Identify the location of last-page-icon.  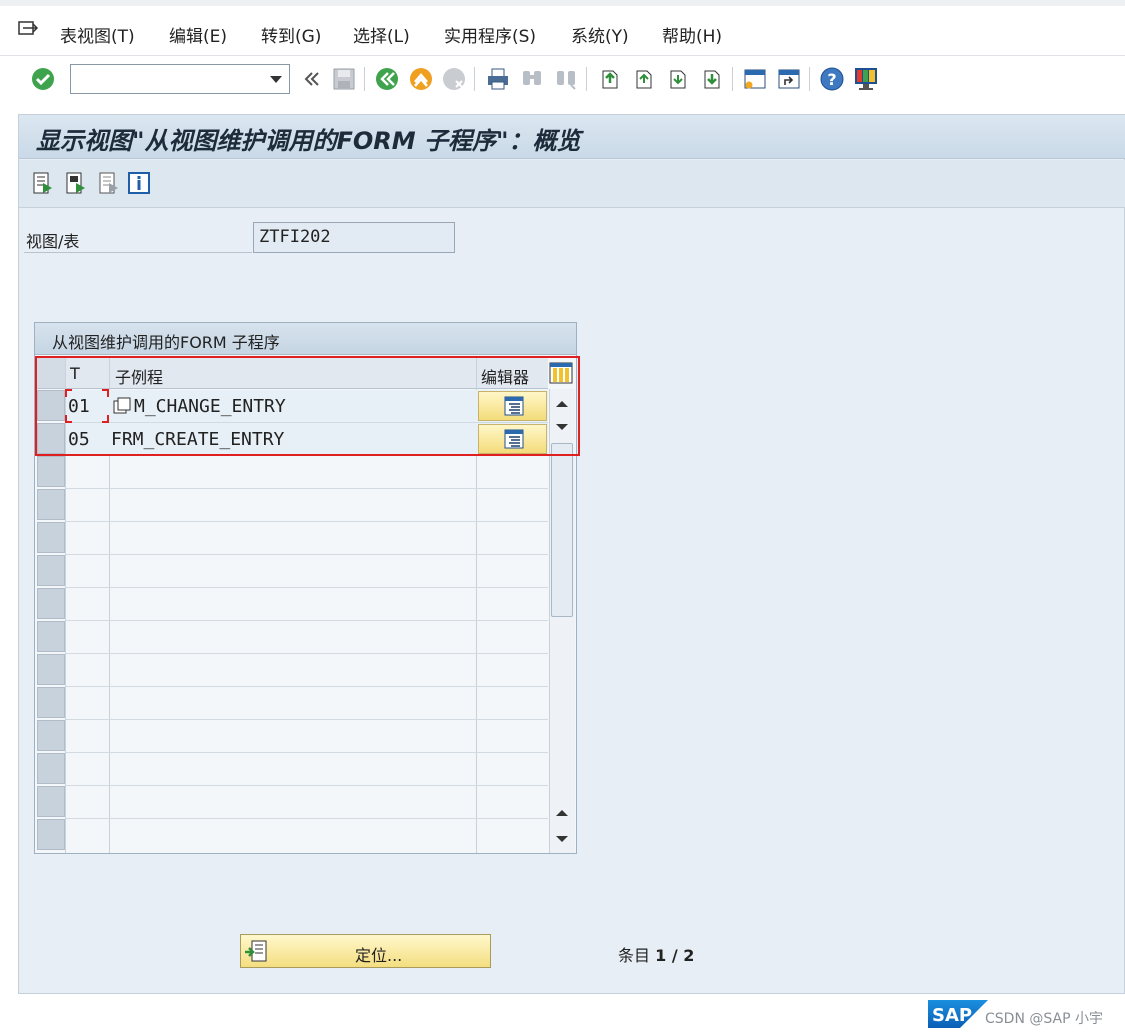
(712, 79).